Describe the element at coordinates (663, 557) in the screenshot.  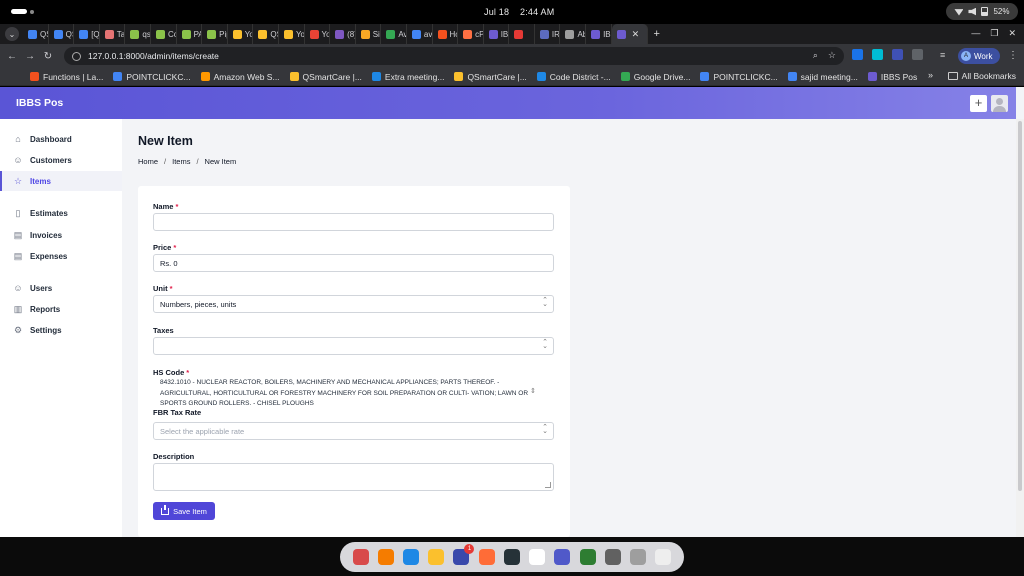
I see `loader-icon` at that location.